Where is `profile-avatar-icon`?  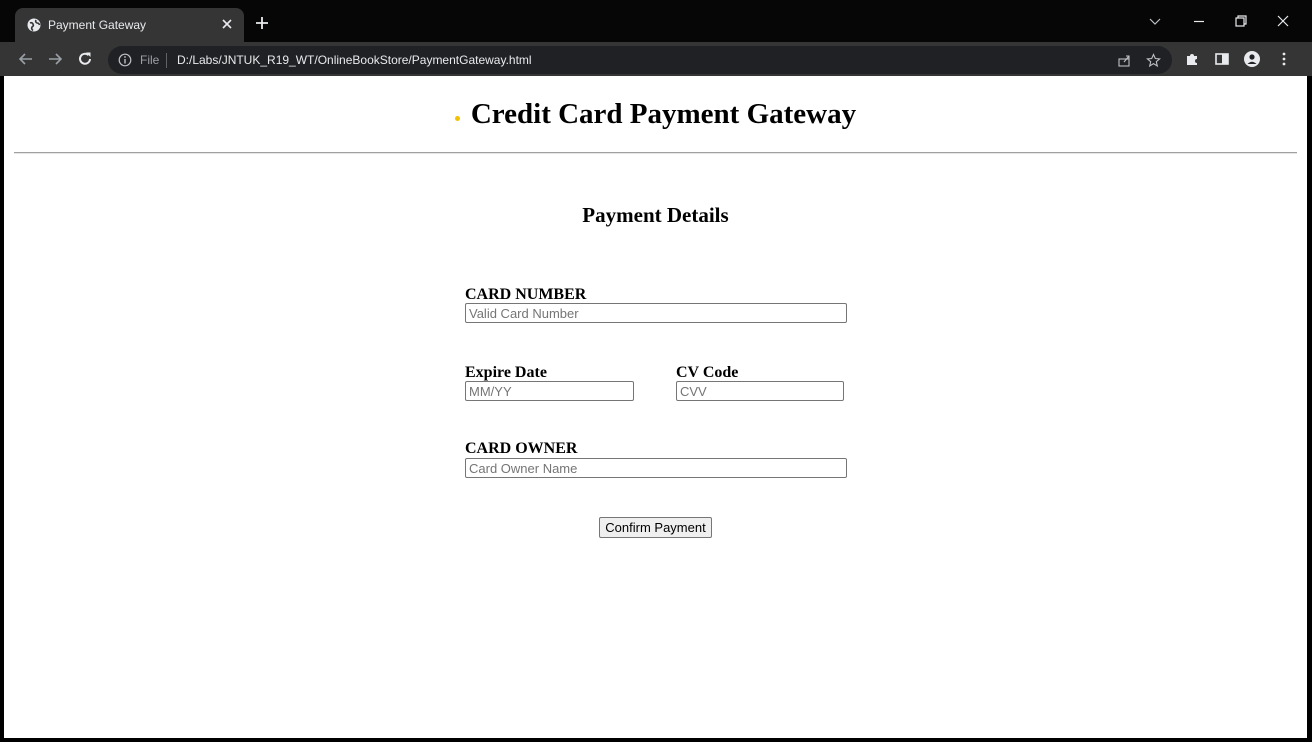 profile-avatar-icon is located at coordinates (1252, 59).